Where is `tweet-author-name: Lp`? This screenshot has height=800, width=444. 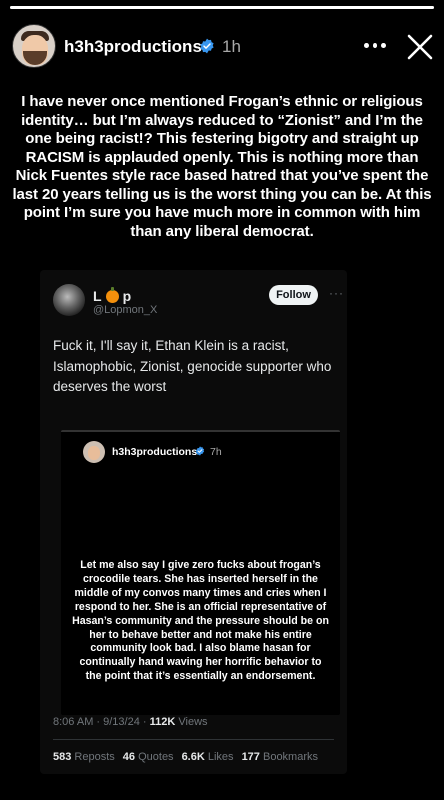 tweet-author-name: Lp is located at coordinates (112, 295).